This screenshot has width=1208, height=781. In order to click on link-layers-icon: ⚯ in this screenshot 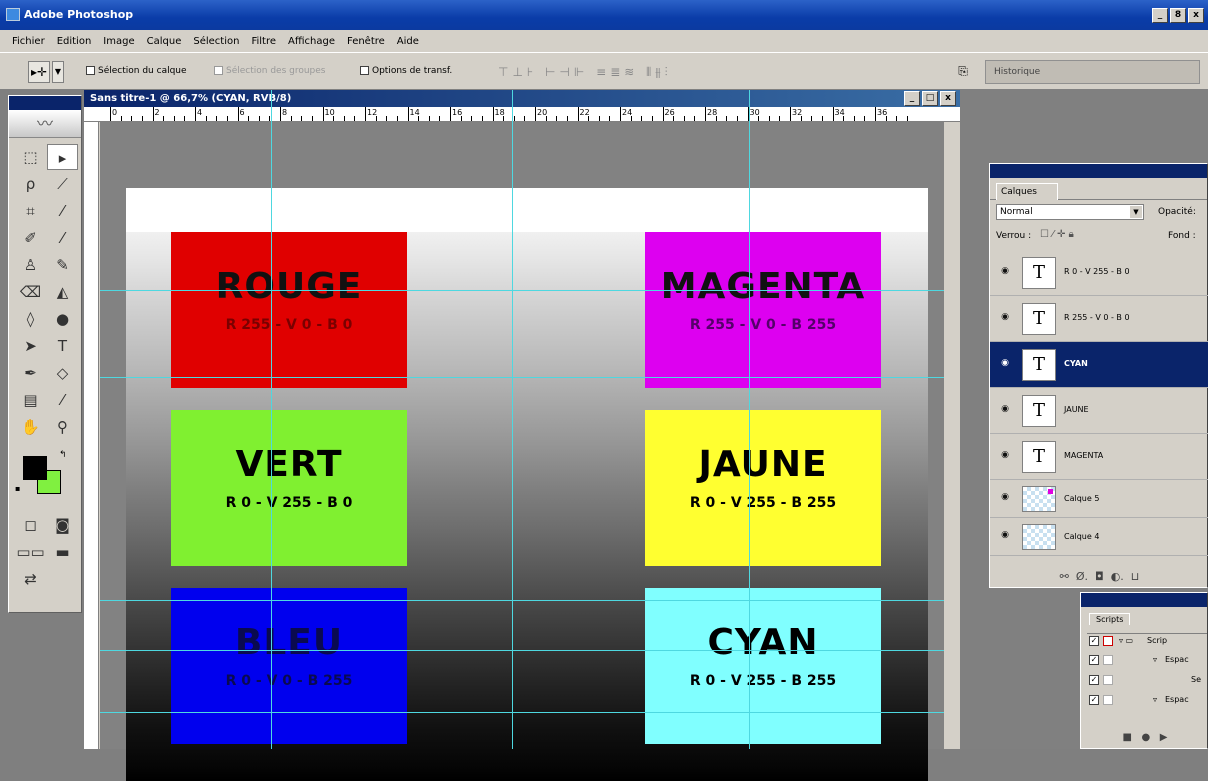, I will do `click(1064, 576)`.